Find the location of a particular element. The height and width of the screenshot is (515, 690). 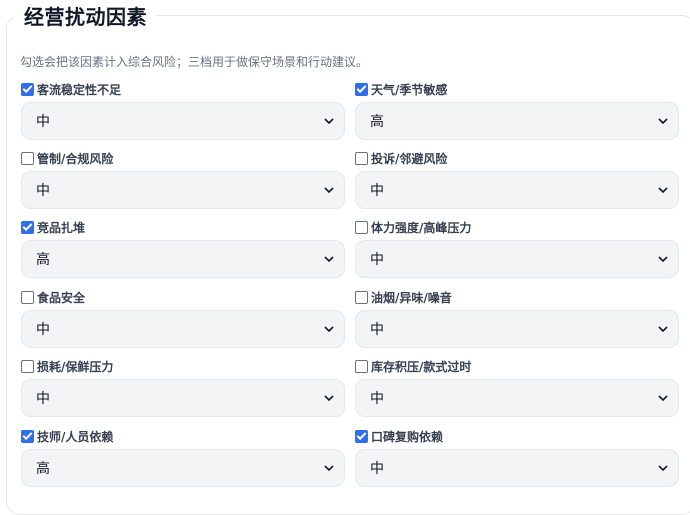

factor-label-row: 体力强度/高峰压力 is located at coordinates (517, 227).